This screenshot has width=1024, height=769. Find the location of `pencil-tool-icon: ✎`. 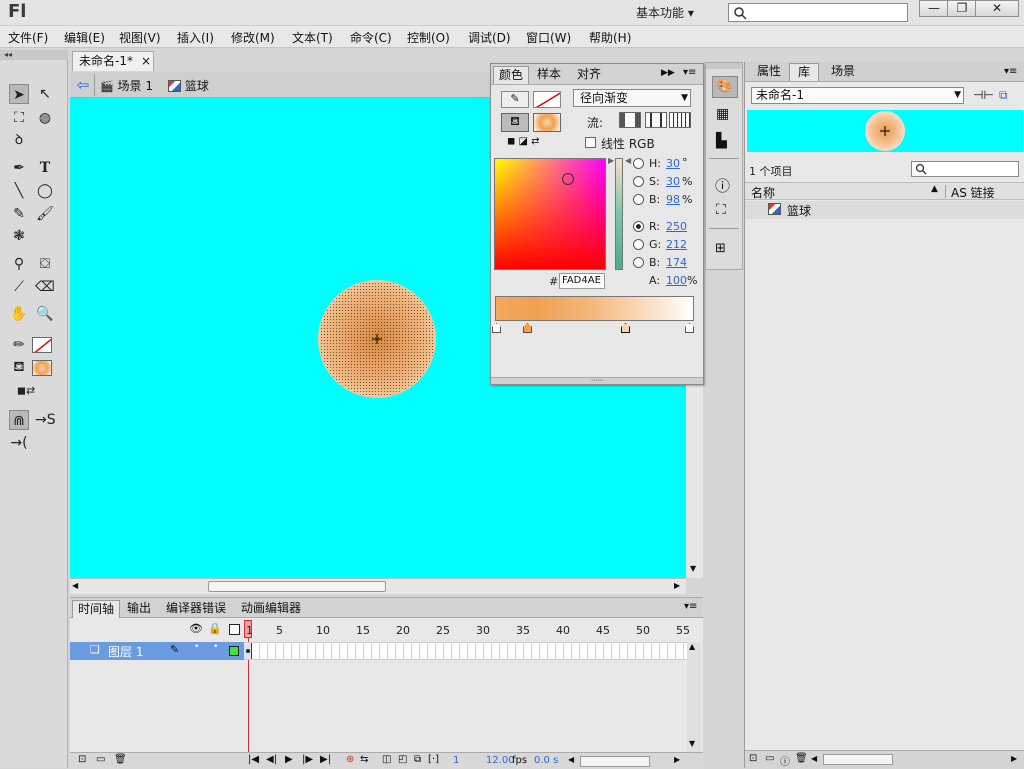

pencil-tool-icon: ✎ is located at coordinates (19, 214).